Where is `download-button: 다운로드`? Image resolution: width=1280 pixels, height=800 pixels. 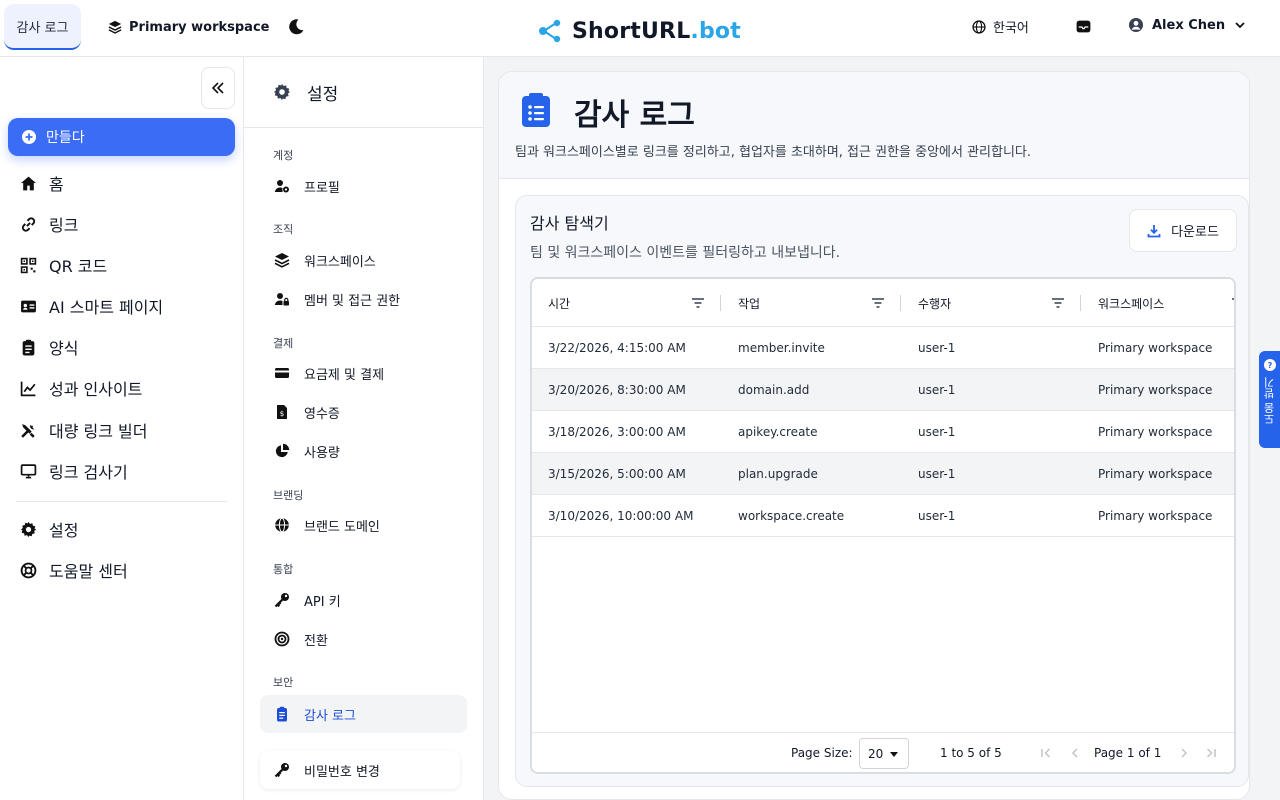
download-button: 다운로드 is located at coordinates (1183, 230).